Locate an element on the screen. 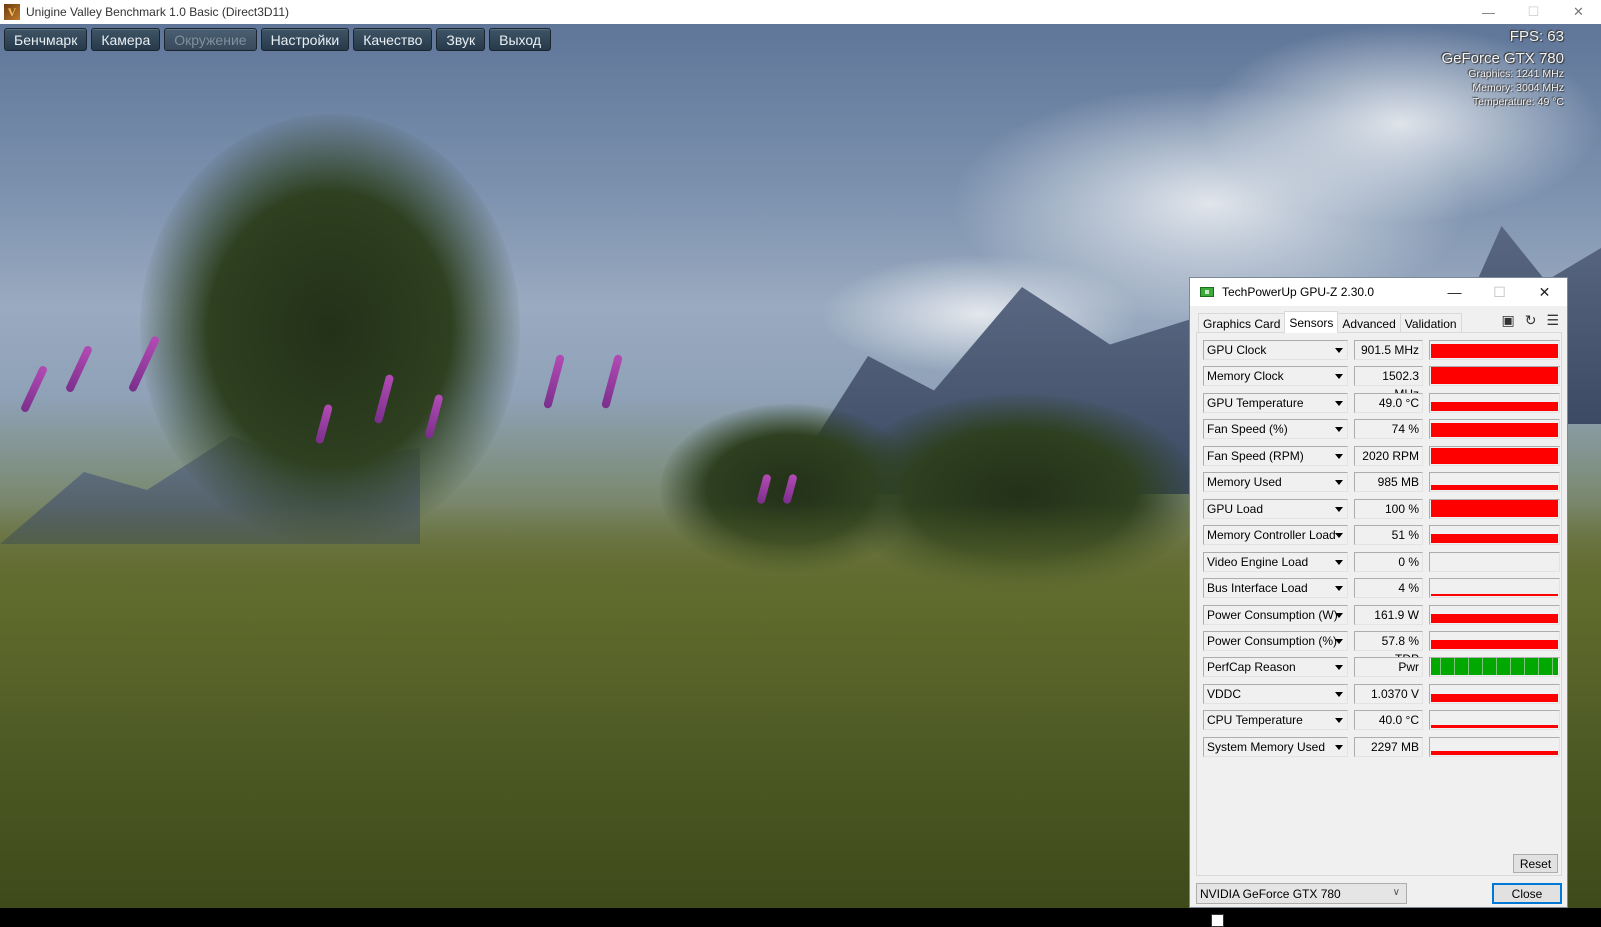 The height and width of the screenshot is (927, 1601). sensor-select: GPU Load is located at coordinates (1275, 508).